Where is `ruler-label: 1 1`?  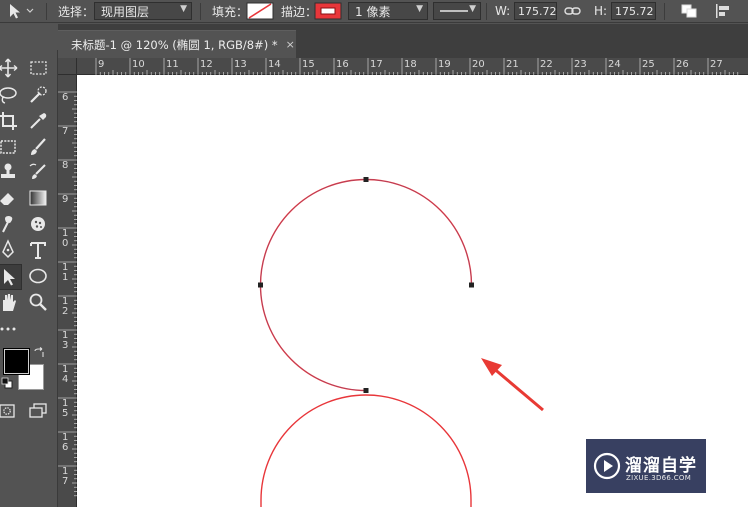
ruler-label: 1 1 is located at coordinates (65, 272).